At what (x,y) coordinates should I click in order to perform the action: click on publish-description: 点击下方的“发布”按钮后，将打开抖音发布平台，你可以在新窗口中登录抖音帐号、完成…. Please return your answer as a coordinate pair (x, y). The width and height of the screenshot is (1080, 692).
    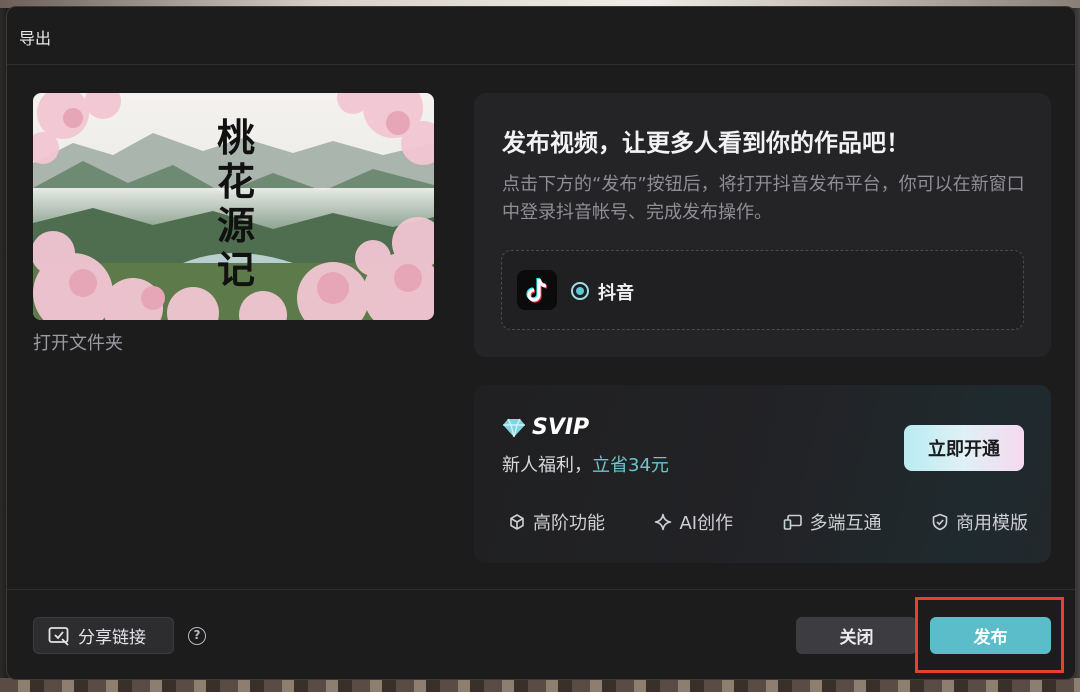
    Looking at the image, I should click on (763, 198).